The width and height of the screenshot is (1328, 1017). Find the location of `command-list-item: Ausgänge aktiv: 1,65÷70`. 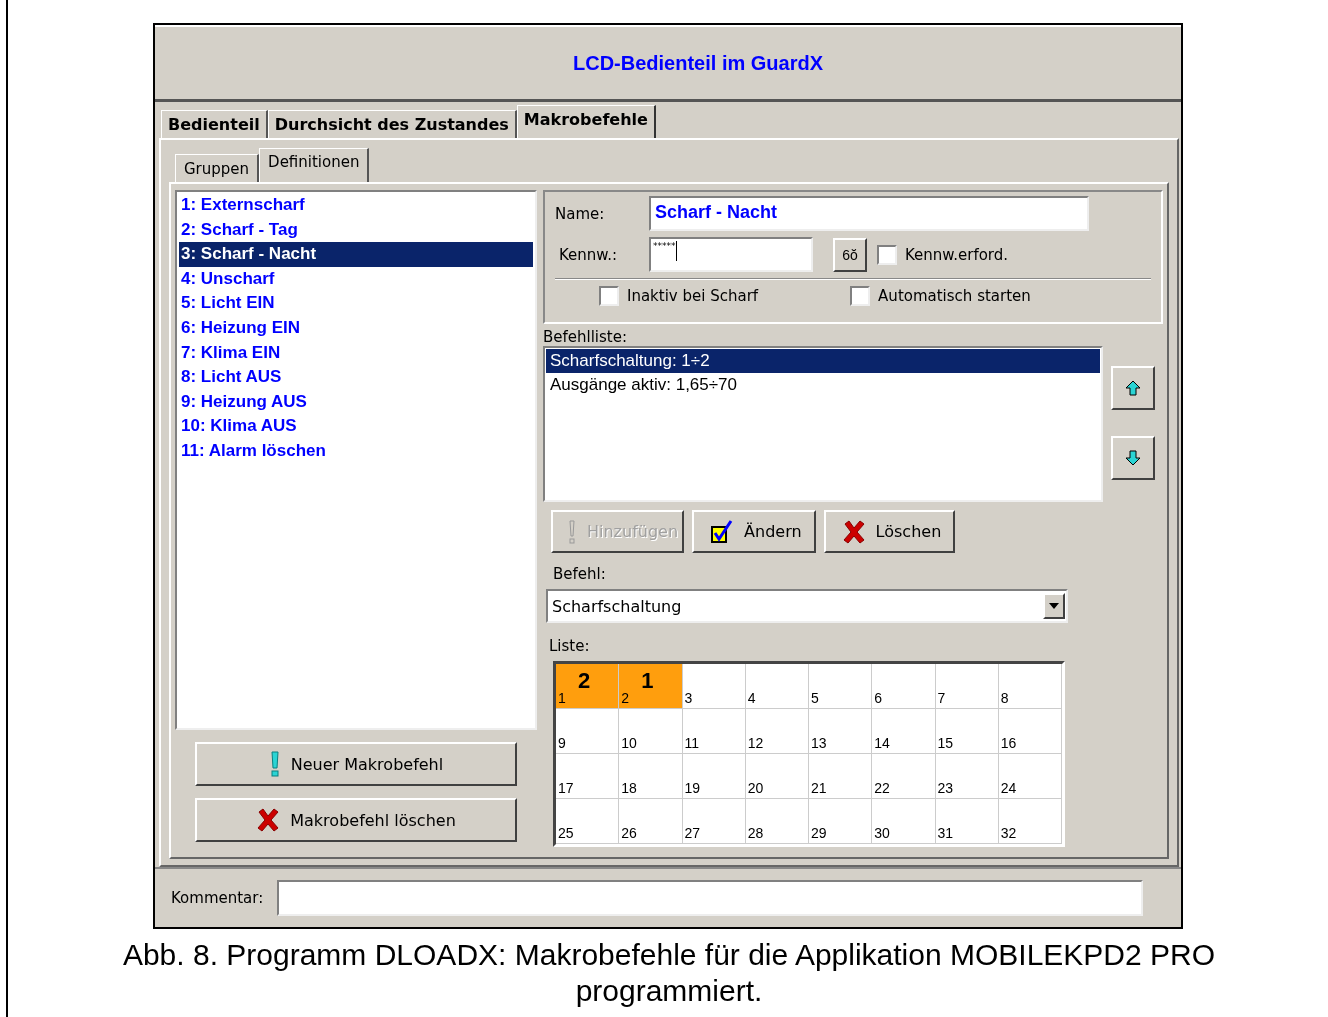

command-list-item: Ausgänge aktiv: 1,65÷70 is located at coordinates (823, 385).